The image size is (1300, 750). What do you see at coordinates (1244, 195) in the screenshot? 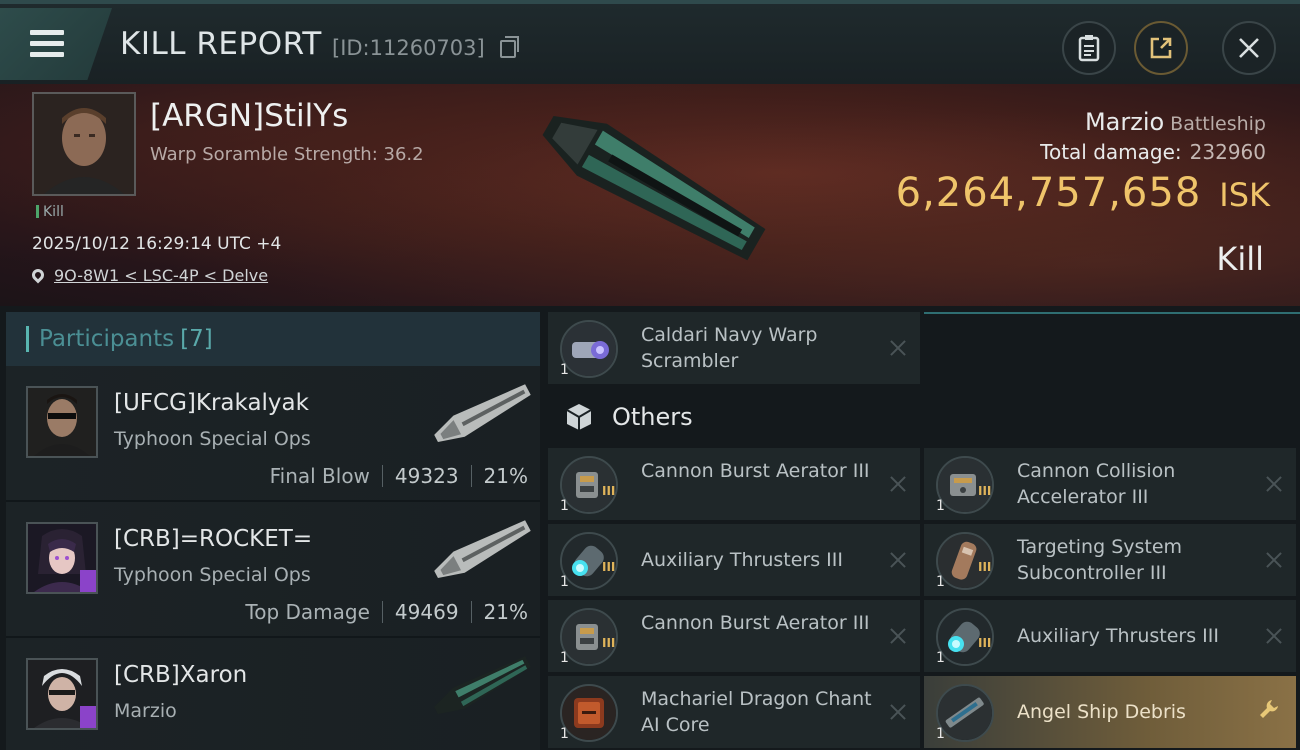
I see `isk-unit: ISK` at bounding box center [1244, 195].